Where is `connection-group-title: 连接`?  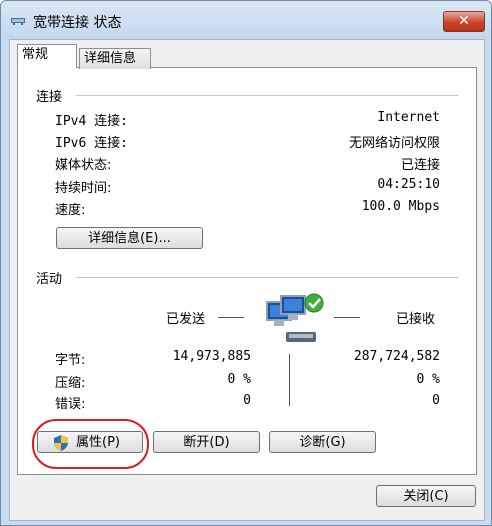
connection-group-title: 连接 is located at coordinates (49, 97).